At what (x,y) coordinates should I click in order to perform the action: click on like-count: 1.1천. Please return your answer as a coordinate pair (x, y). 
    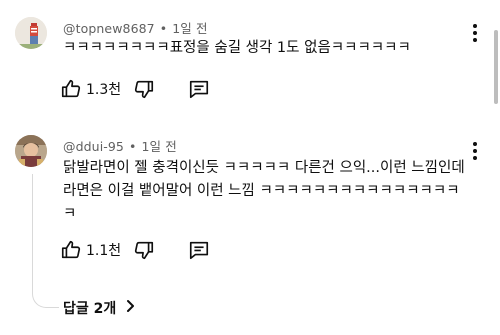
    Looking at the image, I should click on (104, 251).